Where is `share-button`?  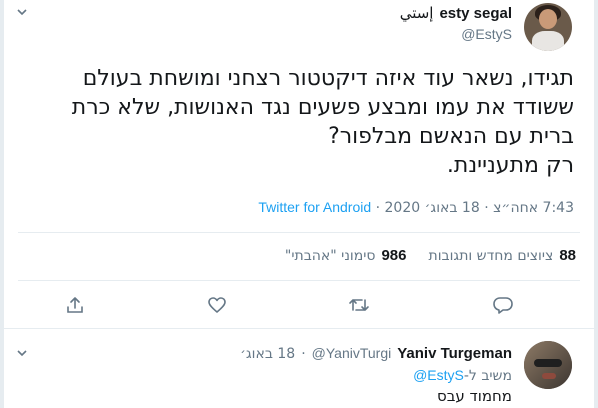
share-button is located at coordinates (75, 305).